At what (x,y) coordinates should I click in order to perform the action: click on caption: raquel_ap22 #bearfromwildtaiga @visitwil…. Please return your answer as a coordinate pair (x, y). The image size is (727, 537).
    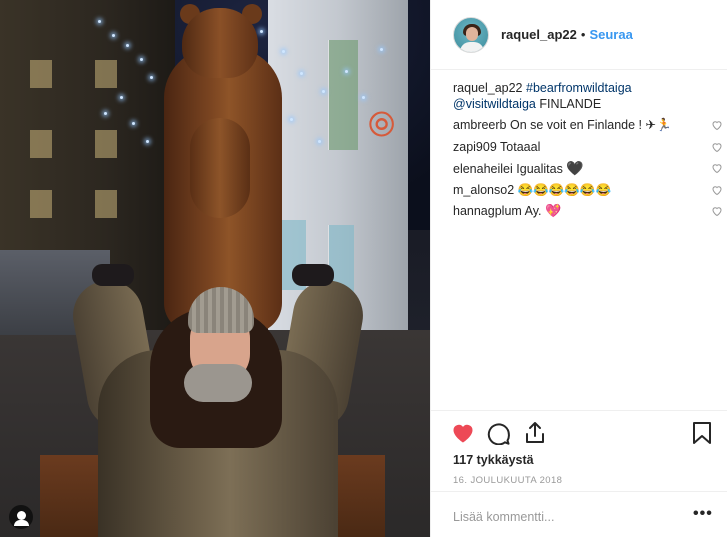
    Looking at the image, I should click on (588, 96).